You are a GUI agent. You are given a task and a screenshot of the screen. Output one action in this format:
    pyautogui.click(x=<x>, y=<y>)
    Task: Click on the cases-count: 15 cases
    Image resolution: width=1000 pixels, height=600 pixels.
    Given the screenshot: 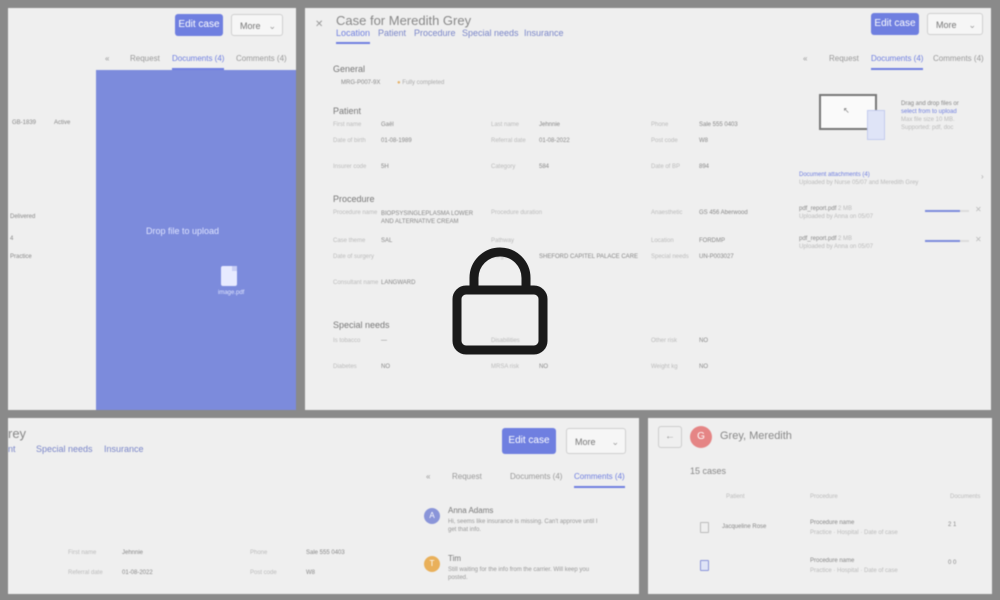 What is the action you would take?
    pyautogui.click(x=708, y=471)
    